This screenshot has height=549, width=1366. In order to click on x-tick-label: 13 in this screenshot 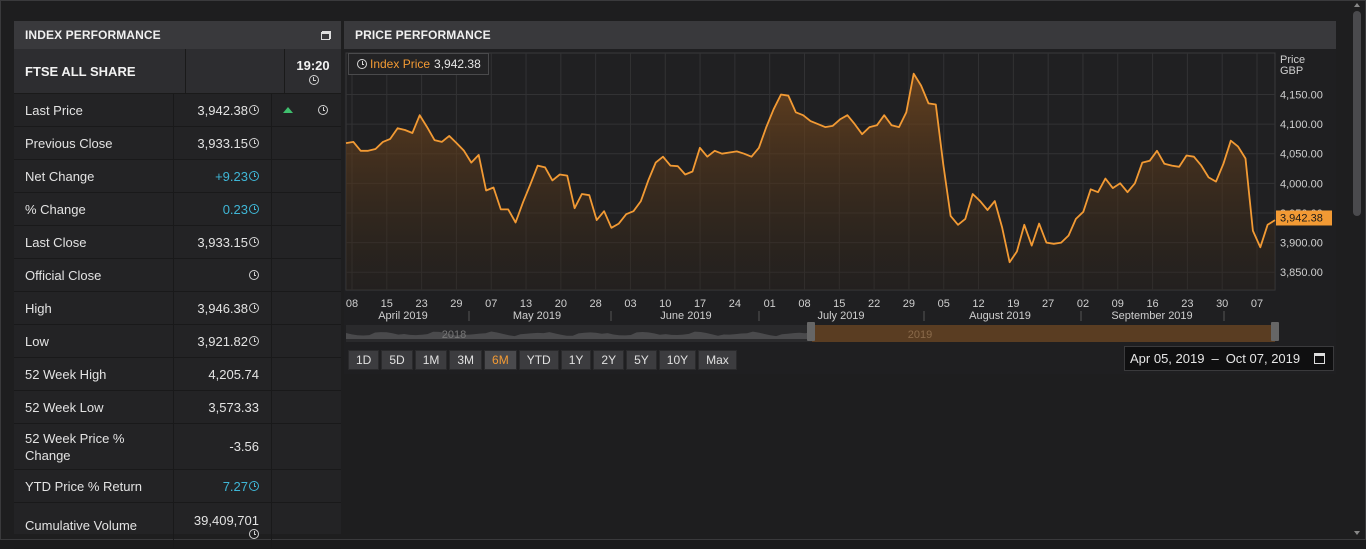, I will do `click(526, 304)`.